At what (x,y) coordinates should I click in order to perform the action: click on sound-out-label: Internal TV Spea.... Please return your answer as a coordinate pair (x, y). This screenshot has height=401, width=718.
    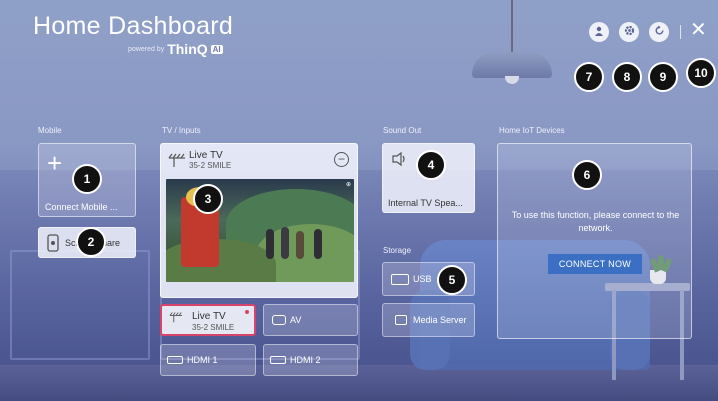
    Looking at the image, I should click on (425, 203).